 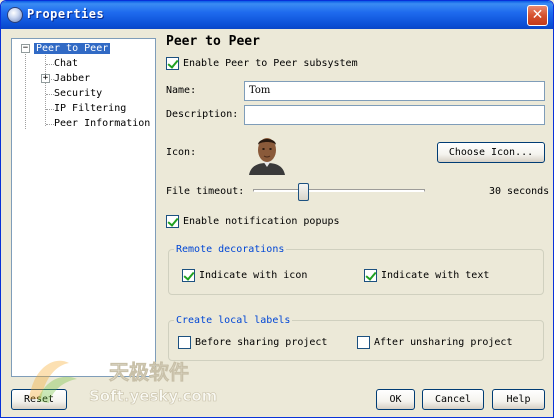 I want to click on file-timeout-value: 30 seconds, so click(x=519, y=191).